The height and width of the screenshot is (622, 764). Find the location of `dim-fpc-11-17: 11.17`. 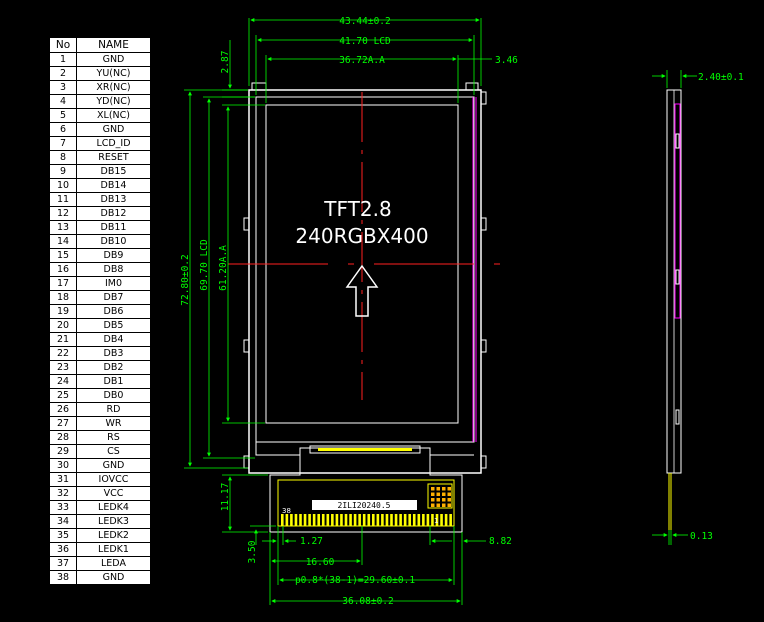

dim-fpc-11-17: 11.17 is located at coordinates (225, 497).